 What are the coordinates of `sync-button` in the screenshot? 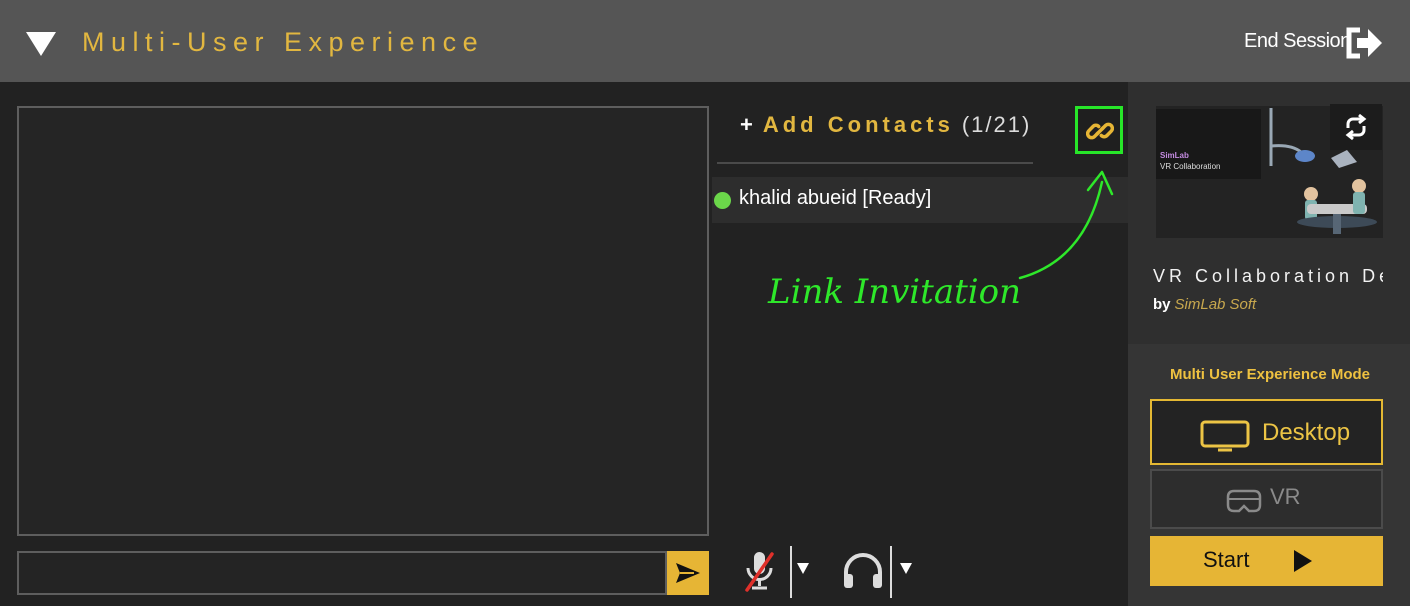 It's located at (1356, 127).